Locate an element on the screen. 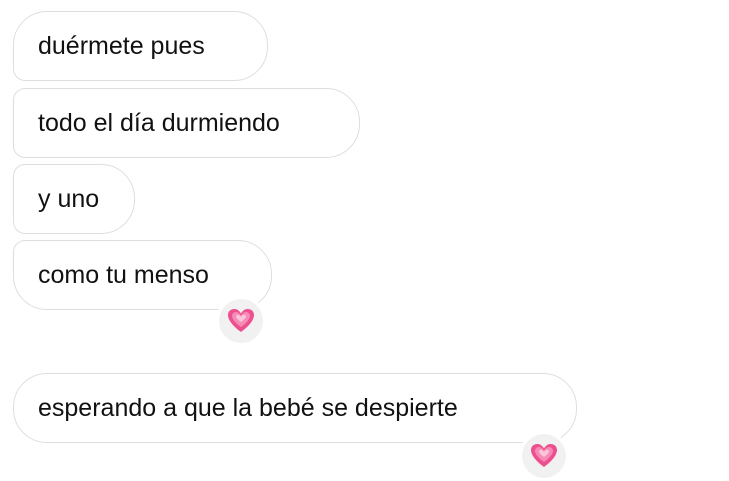 The image size is (729, 481). message-bubble: y uno is located at coordinates (74, 199).